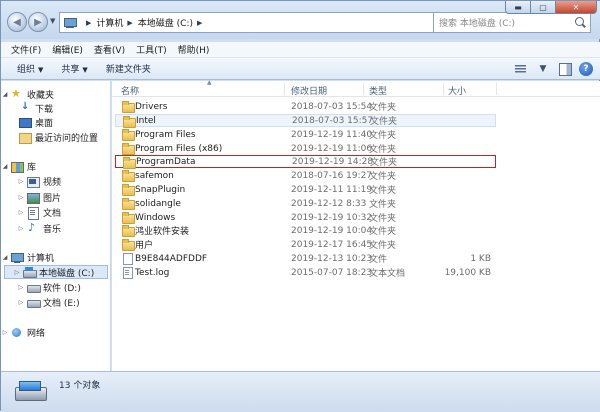  I want to click on table-row: Test.log 2015-07-07 18:23 文本文档 19,100 KB, so click(305, 272).